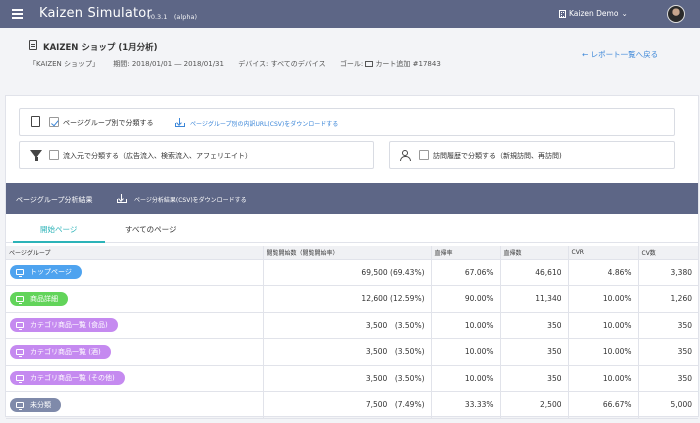 This screenshot has height=423, width=700. I want to click on starts-cell: 12,600 (12.59%), so click(346, 299).